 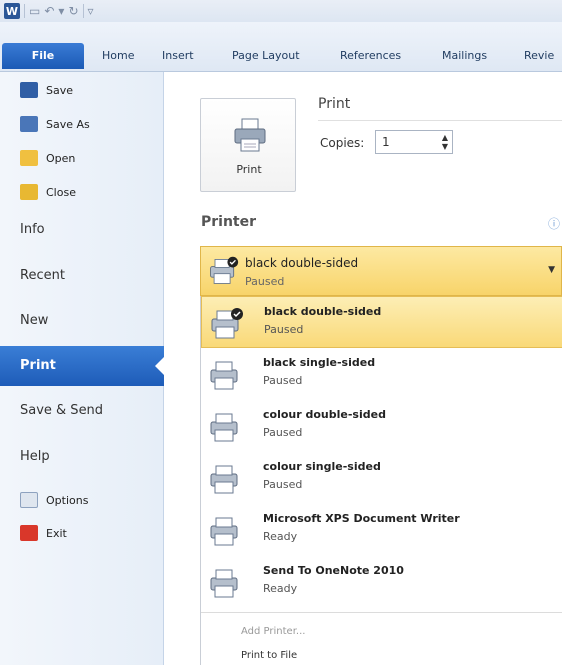 What do you see at coordinates (82, 457) in the screenshot?
I see `nav-help: Help` at bounding box center [82, 457].